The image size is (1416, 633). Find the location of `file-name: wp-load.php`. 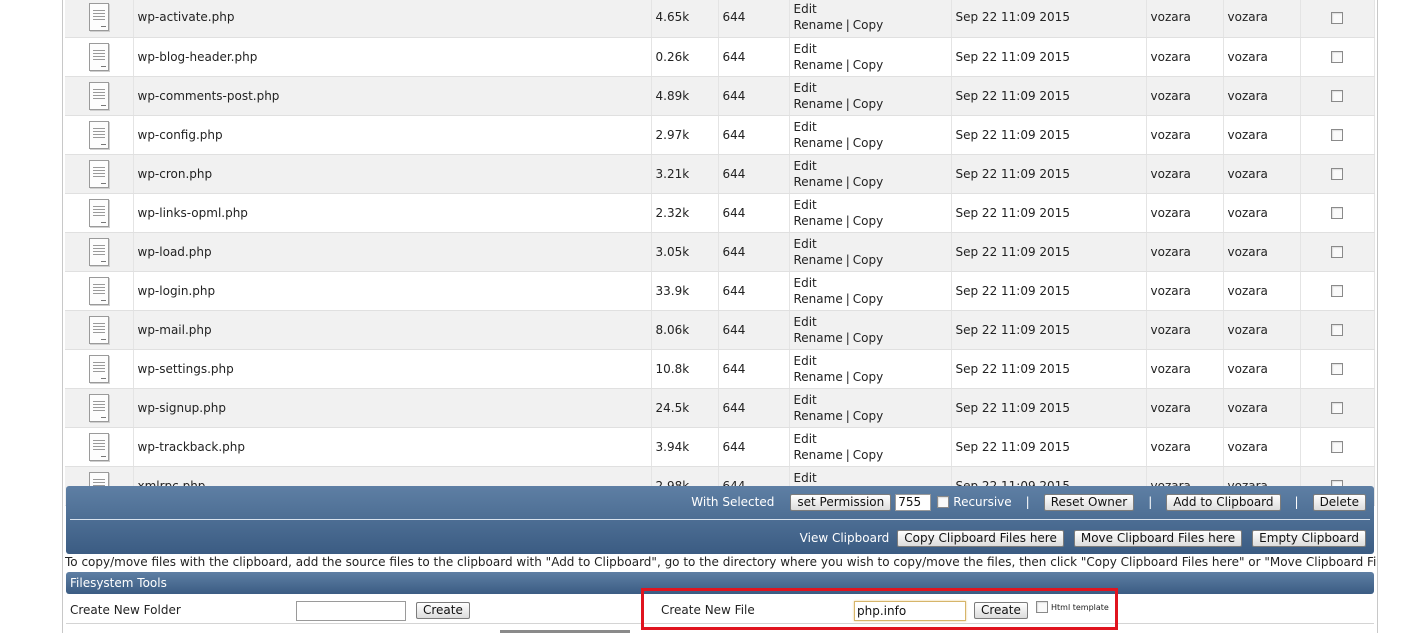

file-name: wp-load.php is located at coordinates (392, 252).